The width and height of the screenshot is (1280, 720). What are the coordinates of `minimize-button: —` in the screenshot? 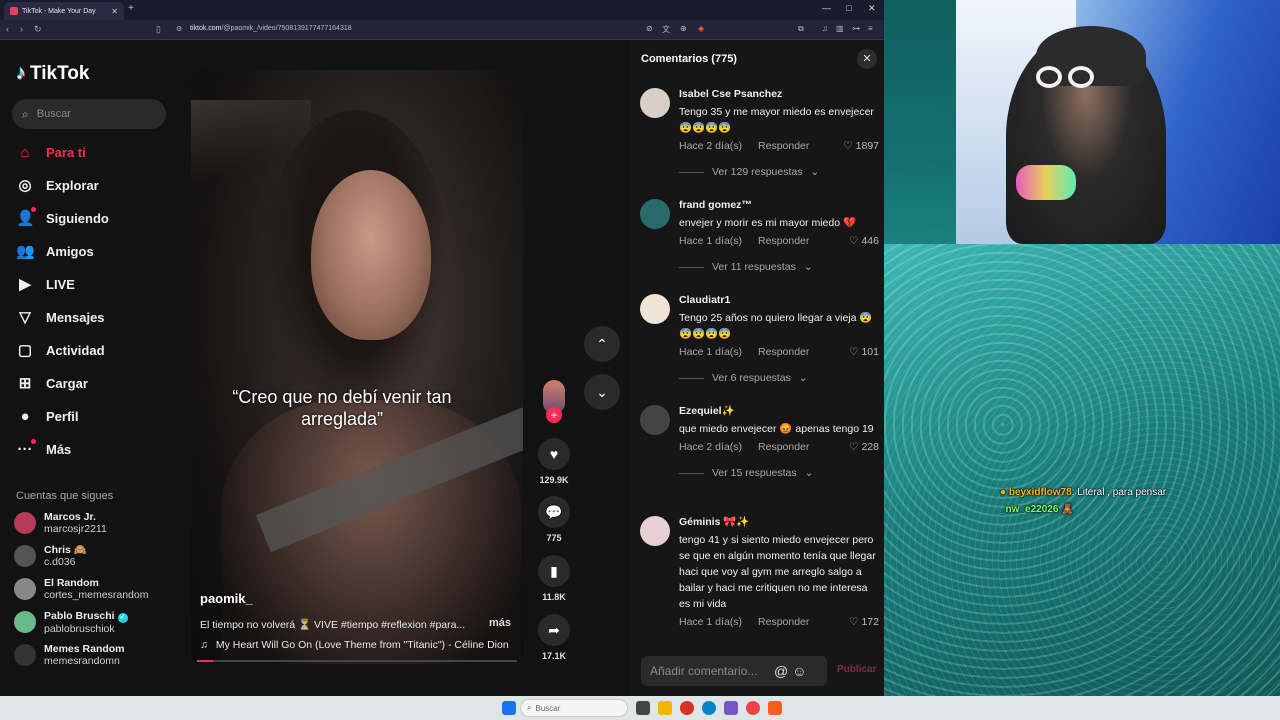 It's located at (826, 8).